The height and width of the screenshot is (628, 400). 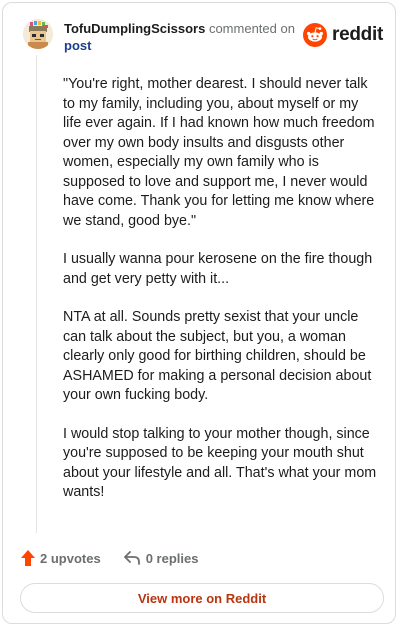 I want to click on view-more-button: View more on Reddit, so click(x=202, y=598).